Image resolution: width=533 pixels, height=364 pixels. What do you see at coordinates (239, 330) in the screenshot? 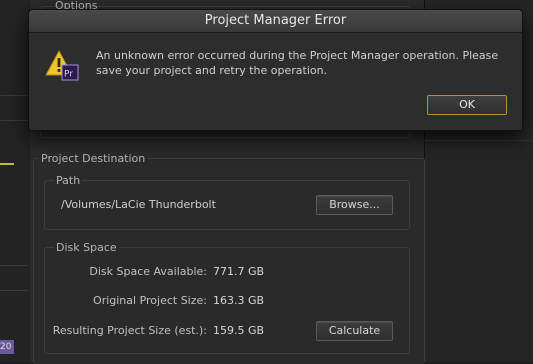
I see `resulting-size-value: 159.5 GB` at bounding box center [239, 330].